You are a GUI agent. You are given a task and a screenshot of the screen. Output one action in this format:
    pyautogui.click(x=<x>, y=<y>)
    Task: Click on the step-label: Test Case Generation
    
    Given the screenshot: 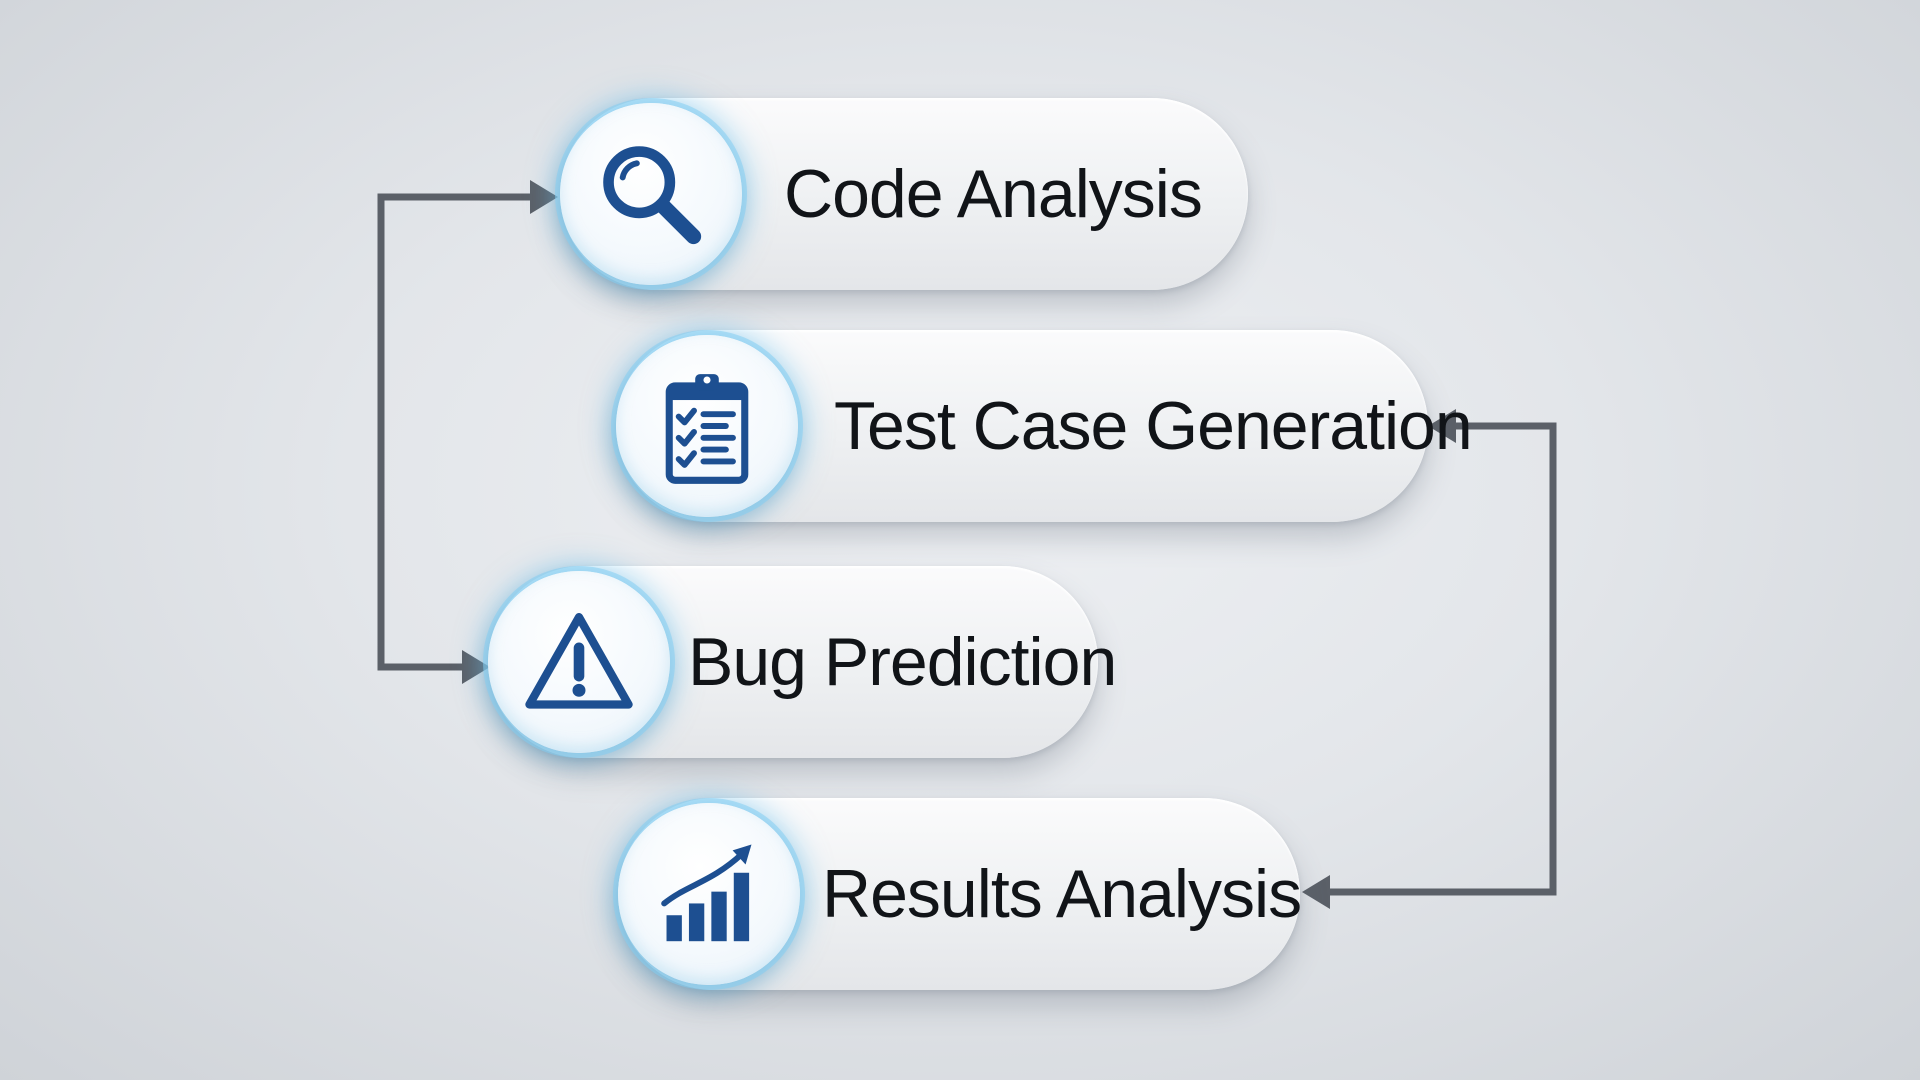 What is the action you would take?
    pyautogui.click(x=1153, y=426)
    